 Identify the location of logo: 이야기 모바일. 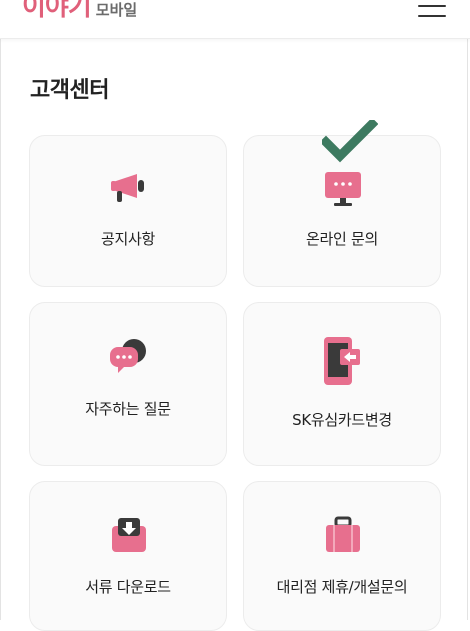
(79, 11).